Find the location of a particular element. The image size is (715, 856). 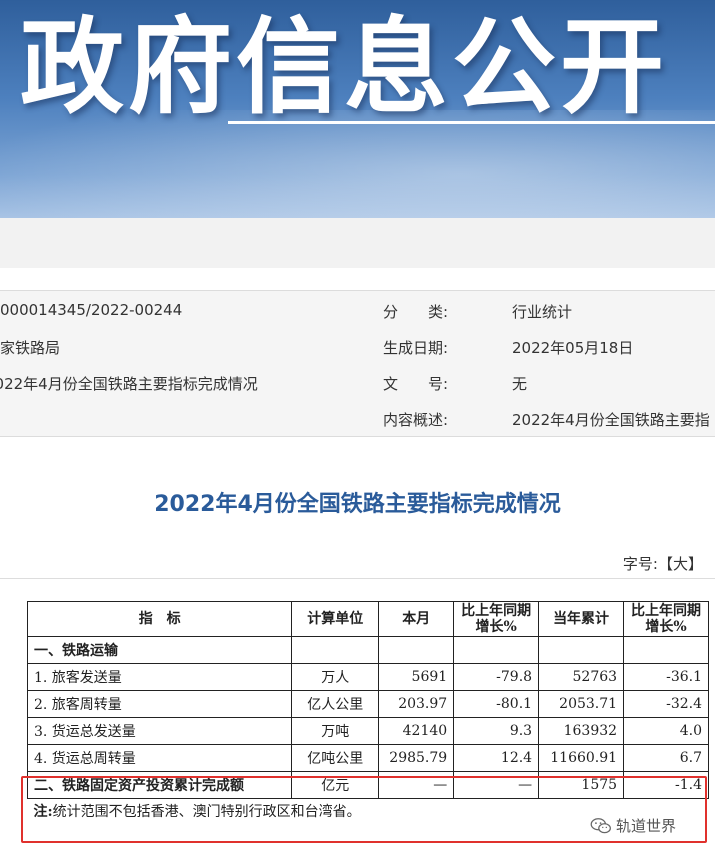

table-row: 1. 旅客发送量 万人 5691 -79.8 52763 -36.1 is located at coordinates (367, 677).